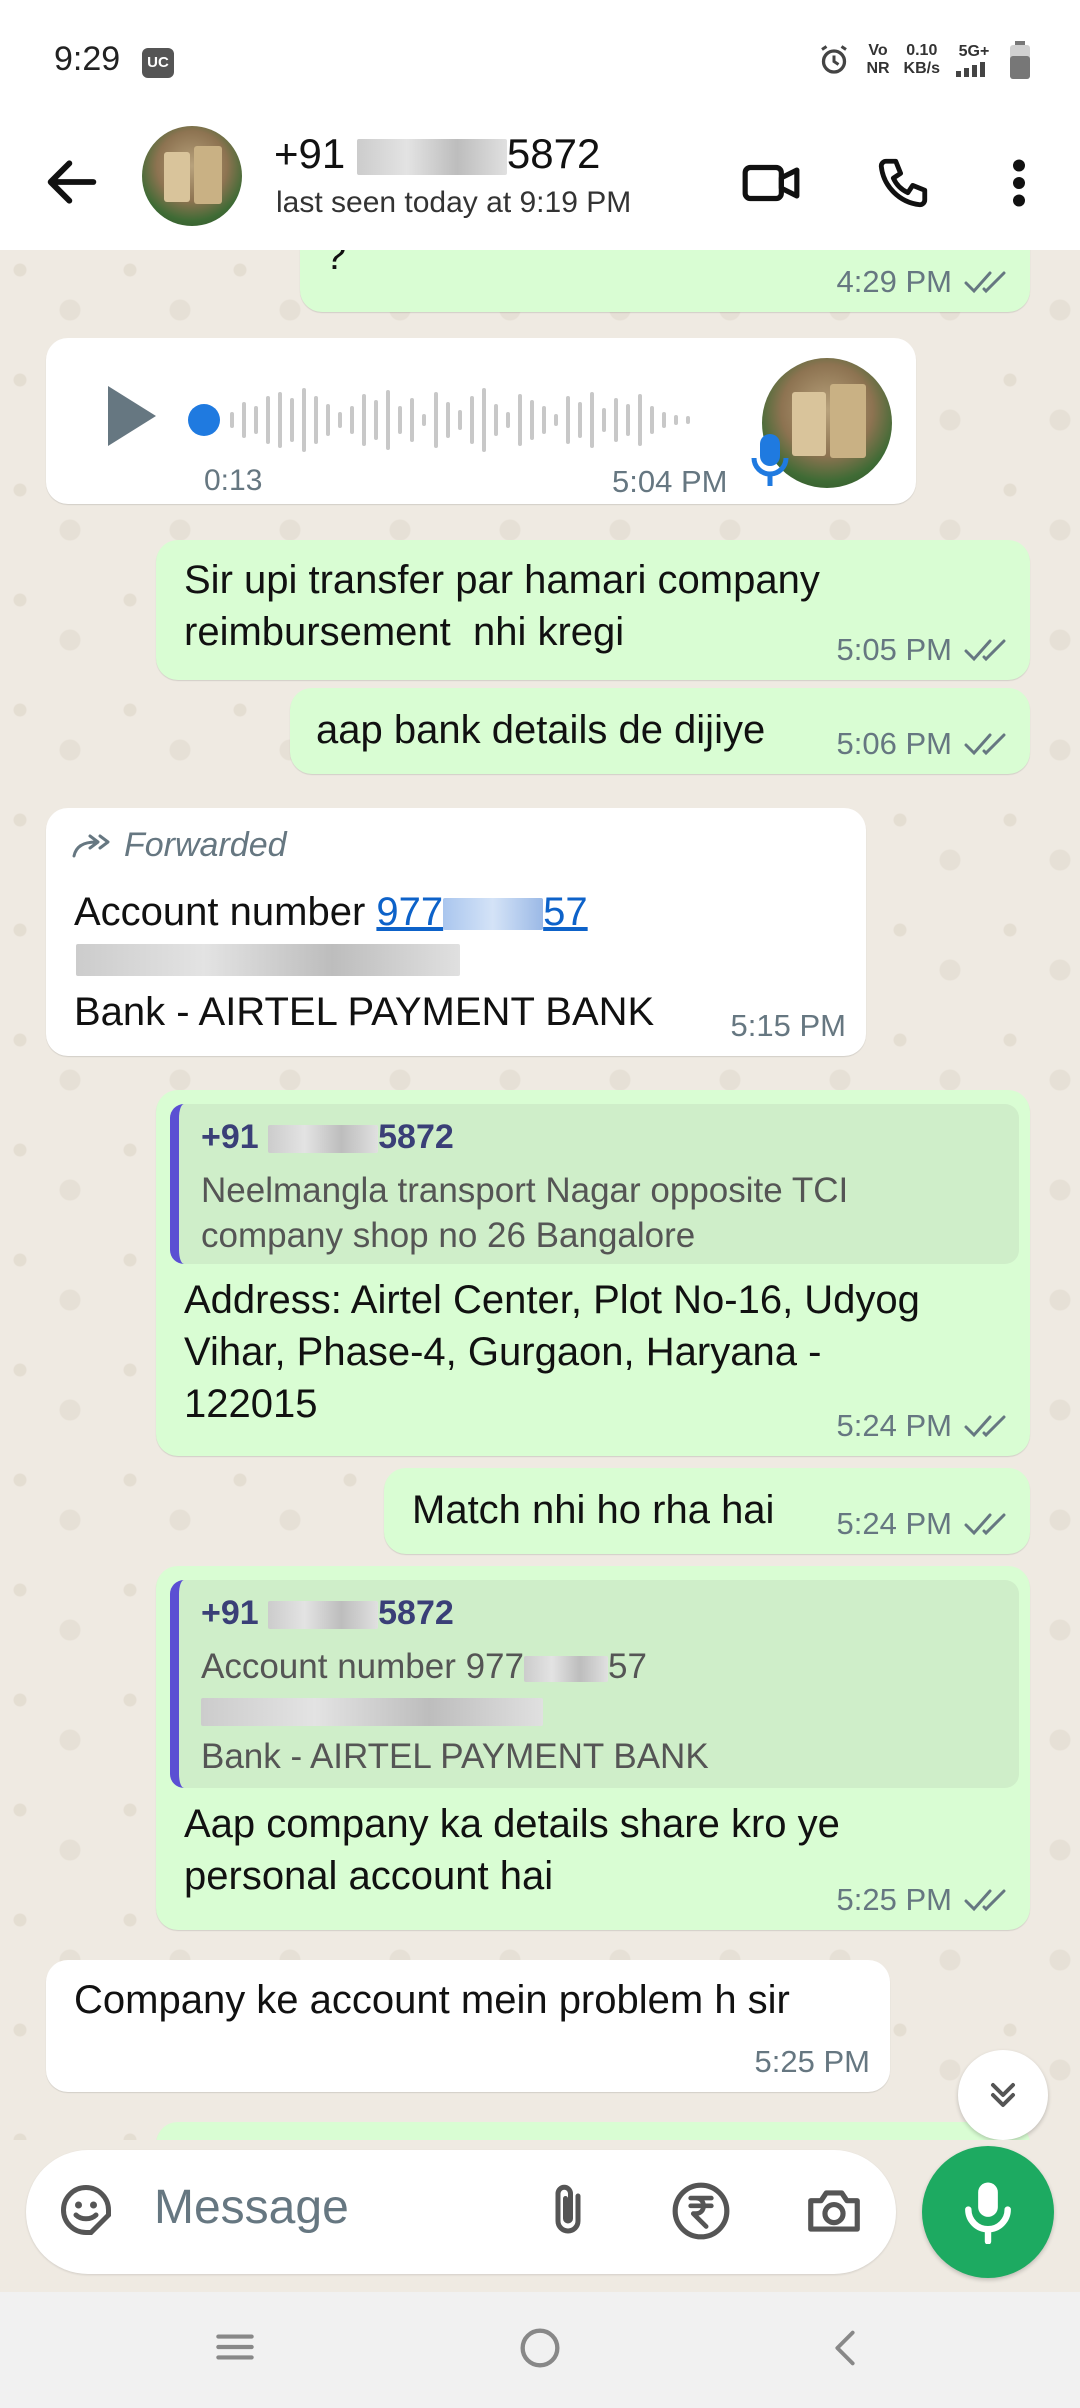 This screenshot has width=1080, height=2408. I want to click on message-outgoing, so click(593, 2131).